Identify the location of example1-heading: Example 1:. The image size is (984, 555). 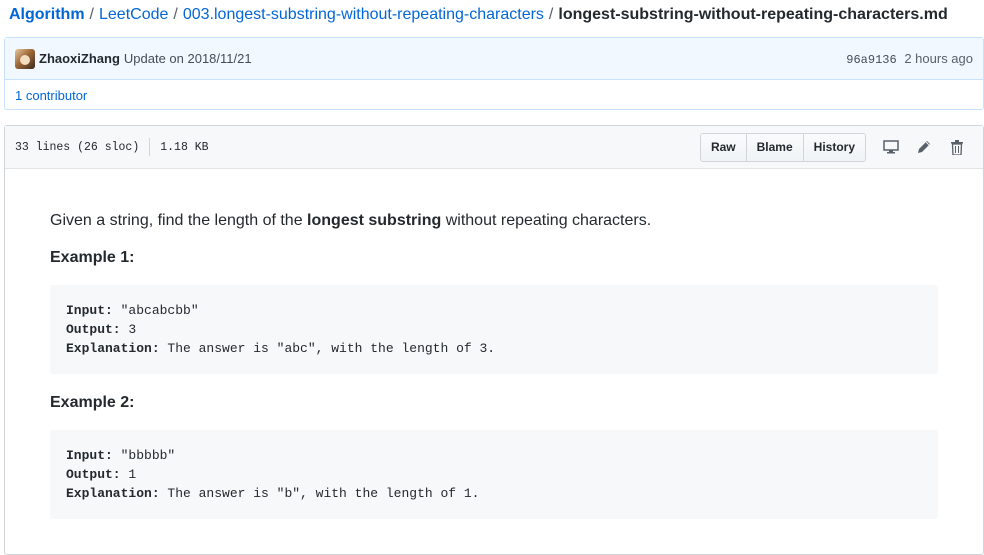
(92, 257).